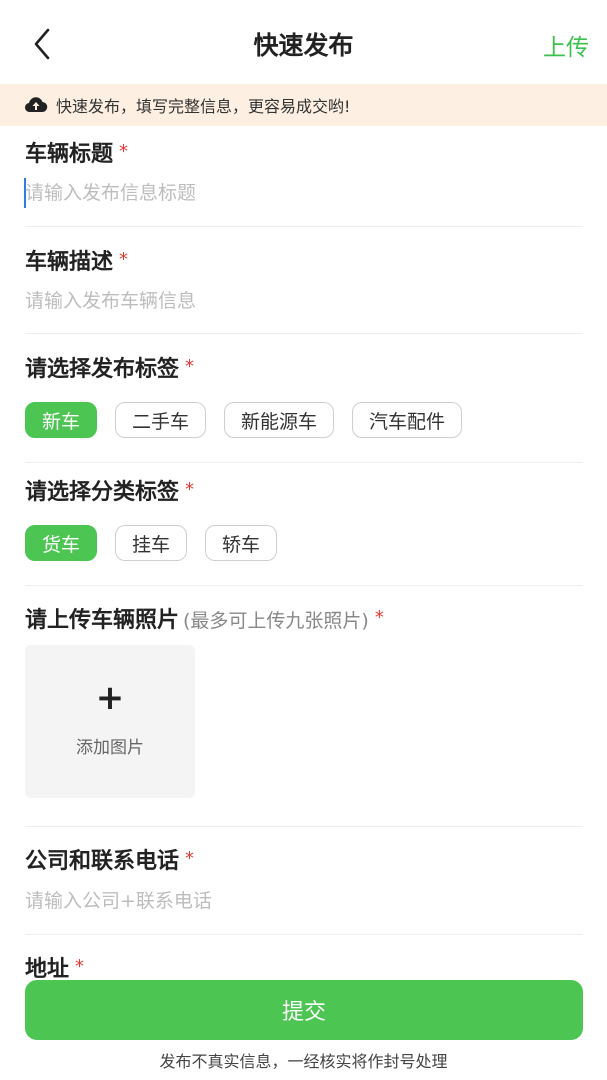 The width and height of the screenshot is (607, 1080). I want to click on publish-tags-label: 请选择发布标签 *, so click(109, 367).